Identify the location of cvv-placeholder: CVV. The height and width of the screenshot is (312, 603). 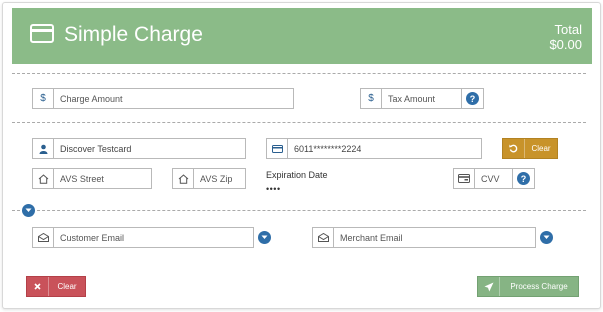
(490, 178).